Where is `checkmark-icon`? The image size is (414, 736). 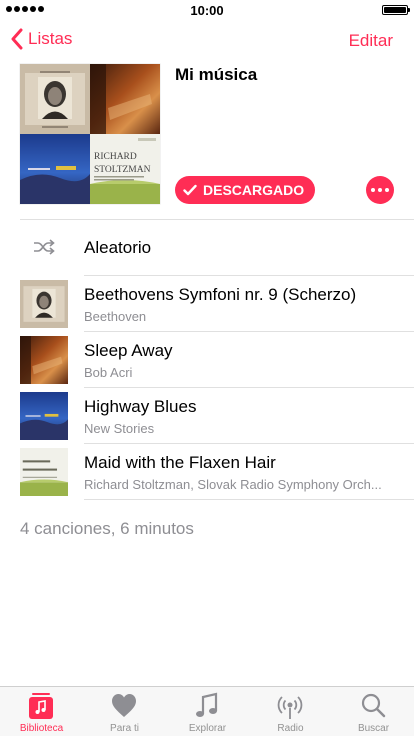 checkmark-icon is located at coordinates (190, 190).